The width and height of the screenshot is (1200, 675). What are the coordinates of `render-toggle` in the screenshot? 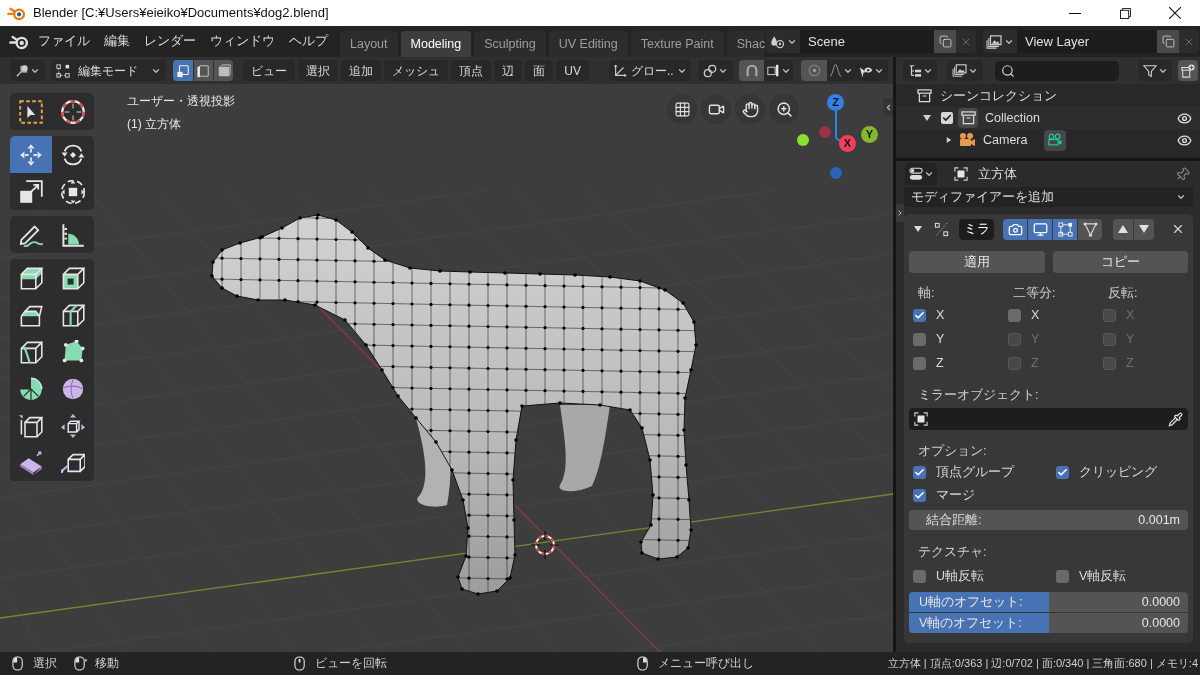 It's located at (1015, 229).